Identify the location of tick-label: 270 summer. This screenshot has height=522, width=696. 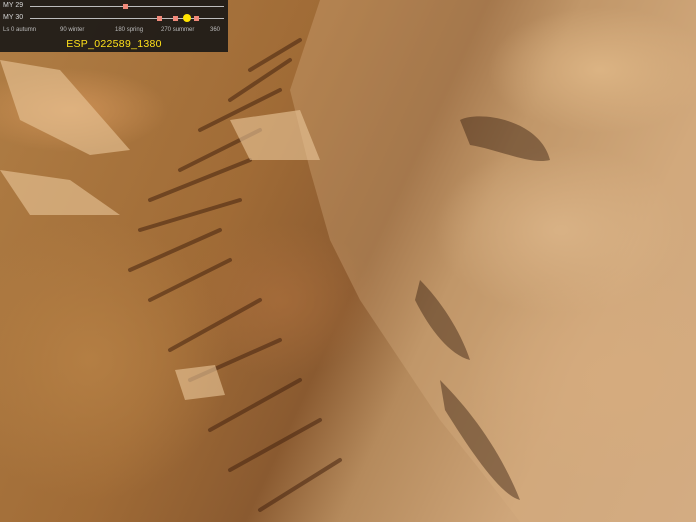
(178, 30).